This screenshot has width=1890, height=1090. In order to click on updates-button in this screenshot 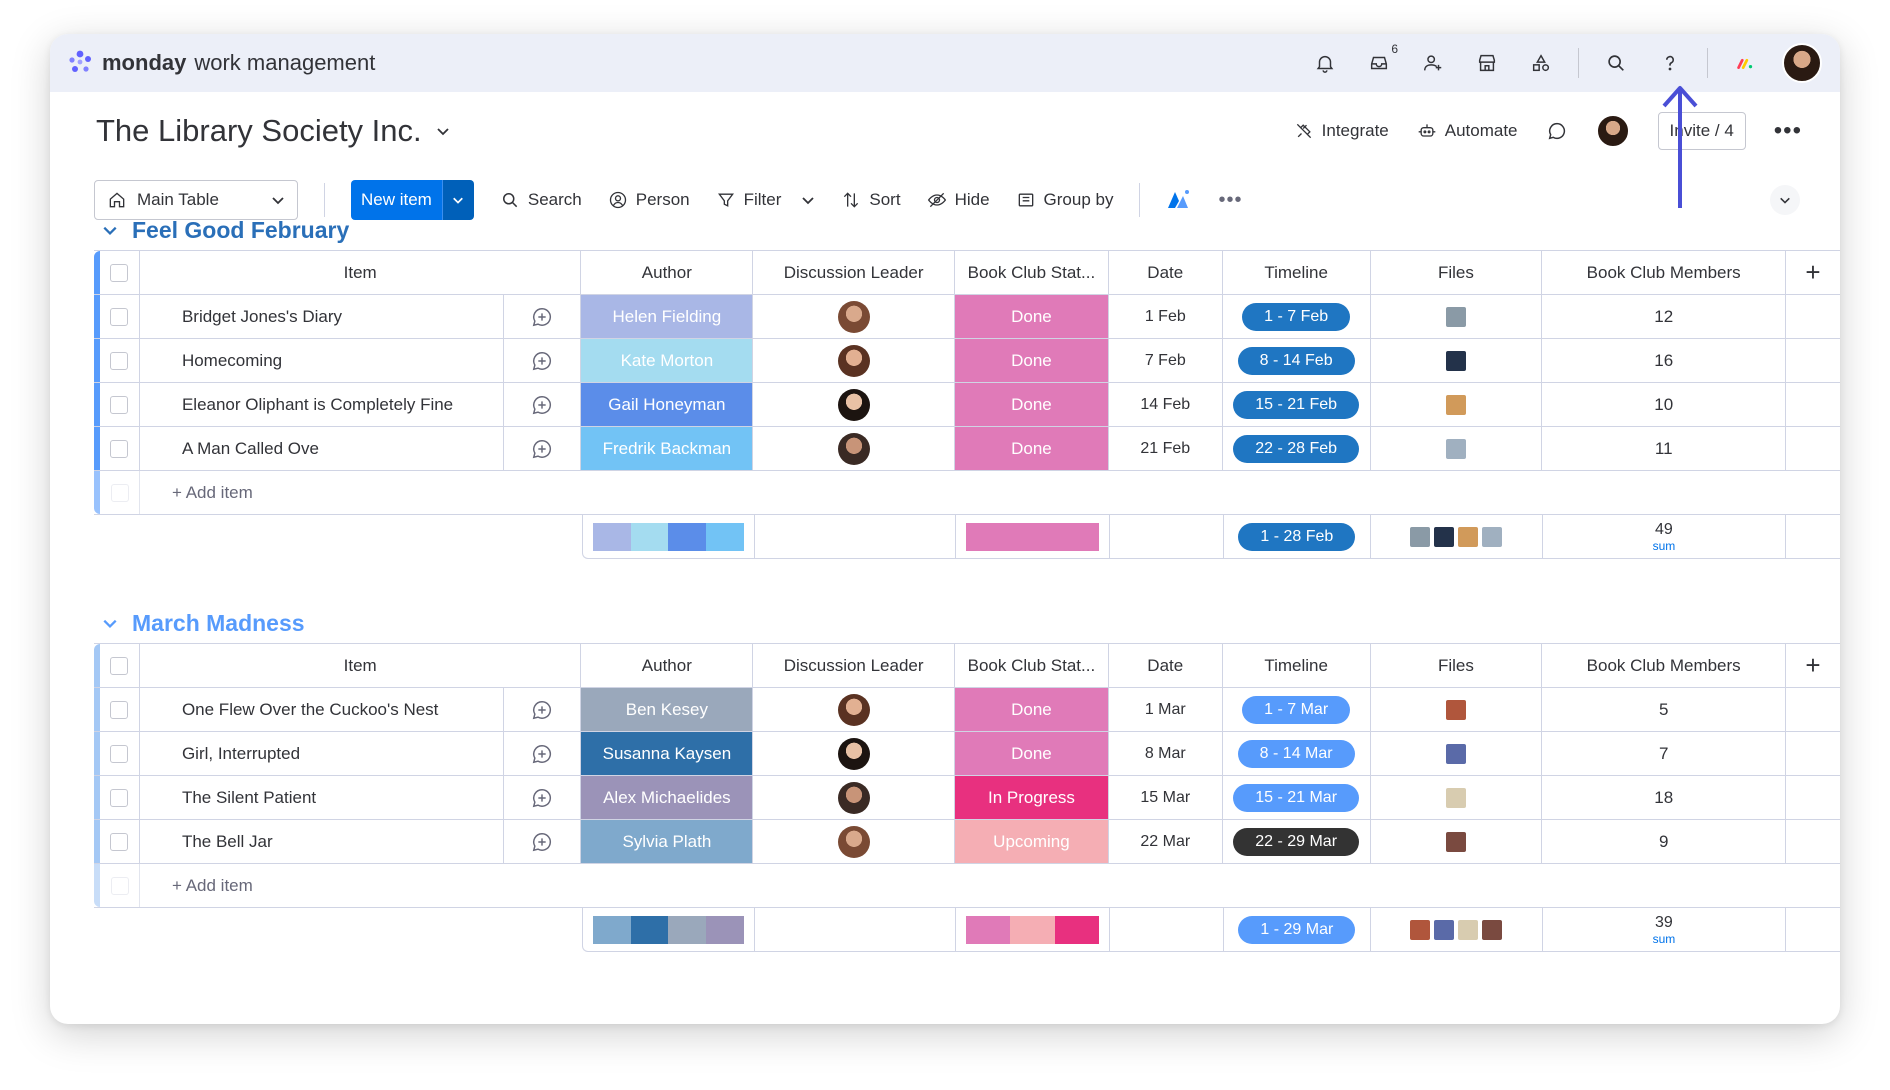, I will do `click(1557, 131)`.